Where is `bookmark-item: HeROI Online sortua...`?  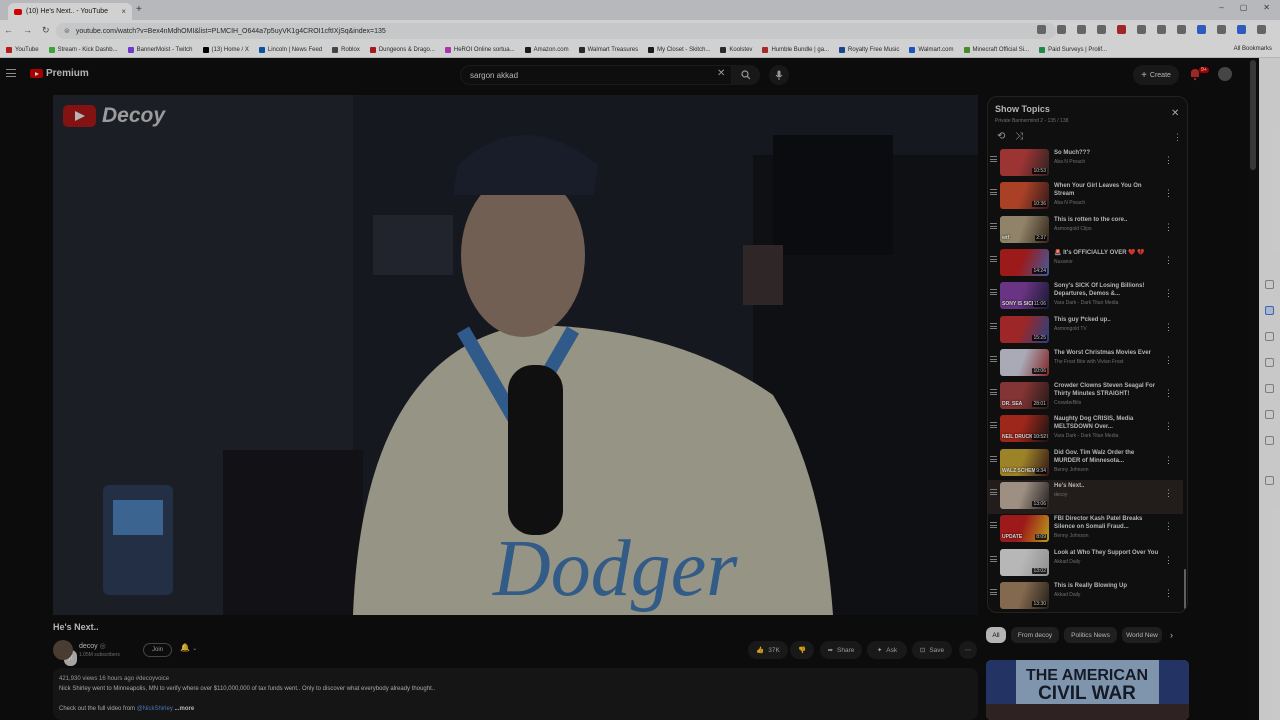 bookmark-item: HeROI Online sortua... is located at coordinates (479, 49).